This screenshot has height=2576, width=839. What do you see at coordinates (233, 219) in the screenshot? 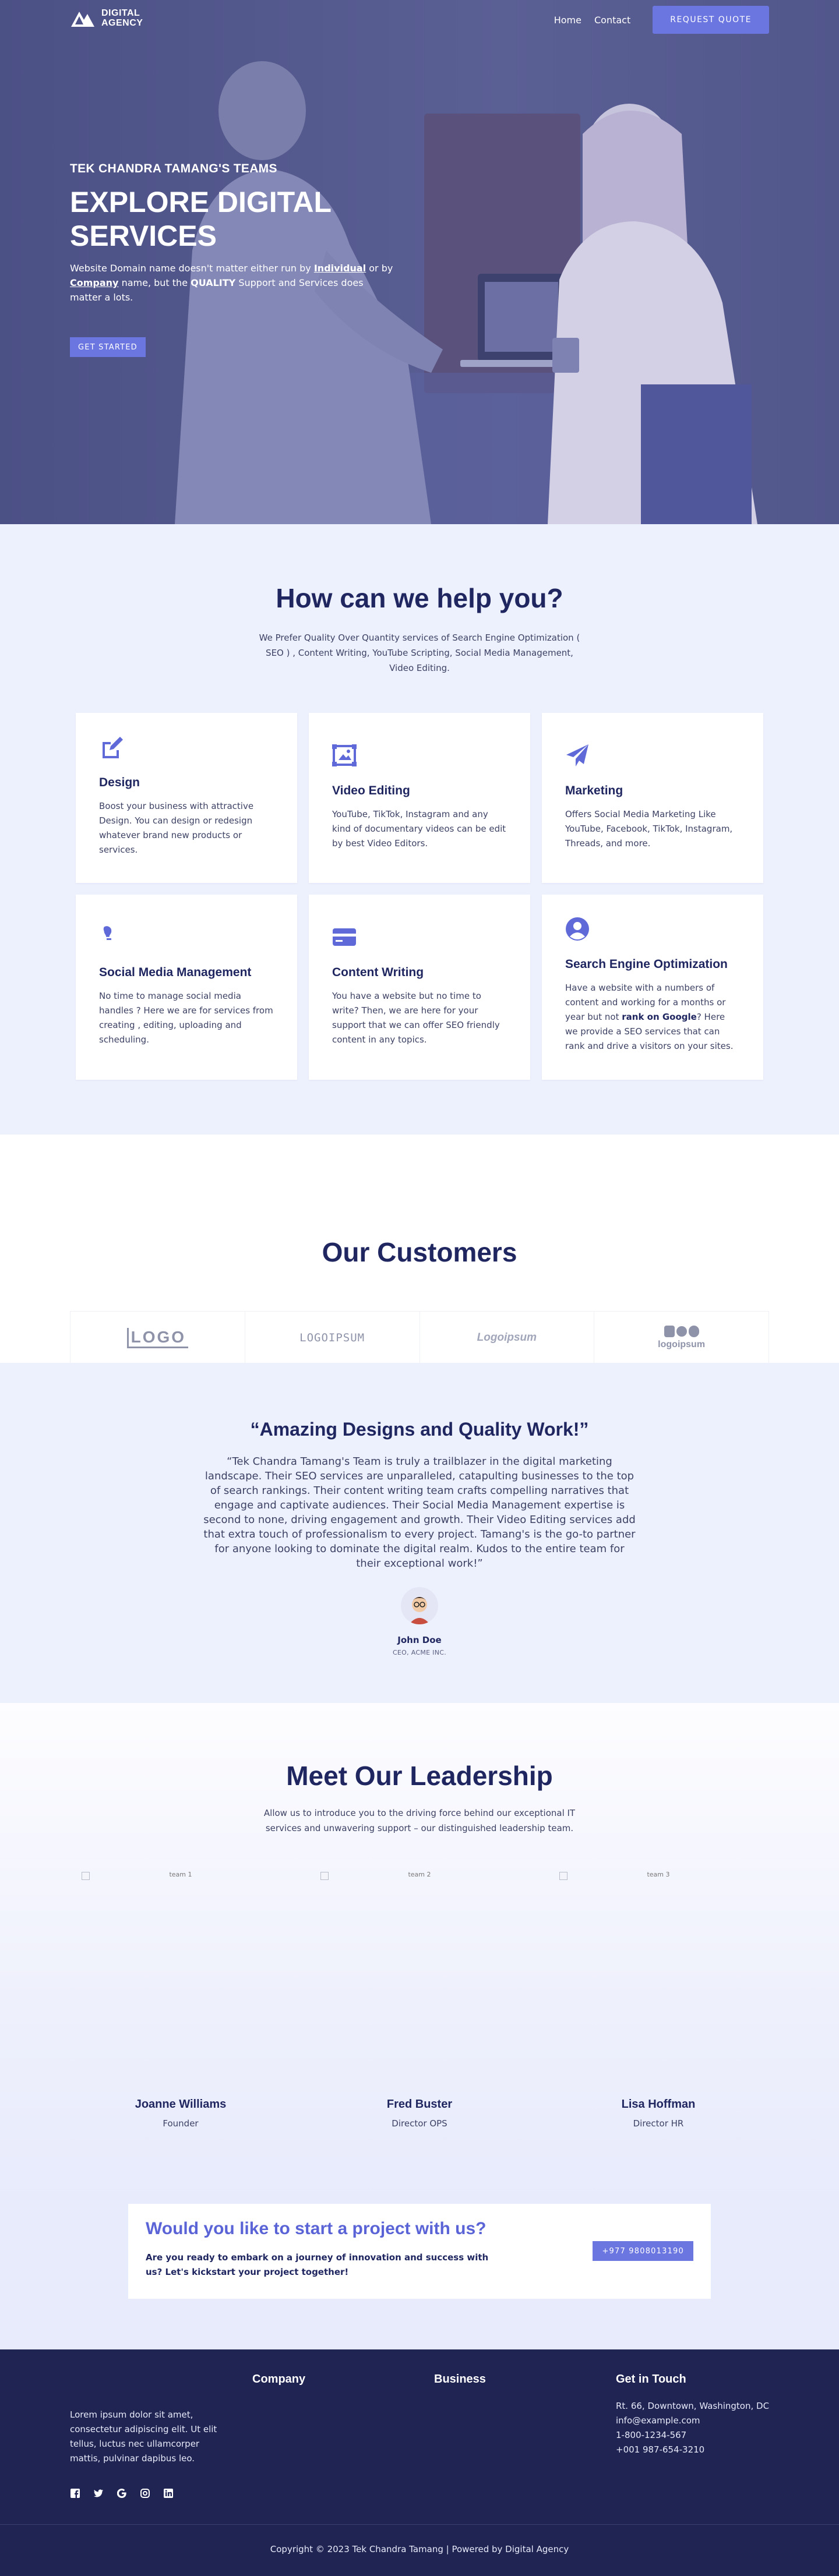
I see `hero-title: EXPLORE DIGITAL SERVICES` at bounding box center [233, 219].